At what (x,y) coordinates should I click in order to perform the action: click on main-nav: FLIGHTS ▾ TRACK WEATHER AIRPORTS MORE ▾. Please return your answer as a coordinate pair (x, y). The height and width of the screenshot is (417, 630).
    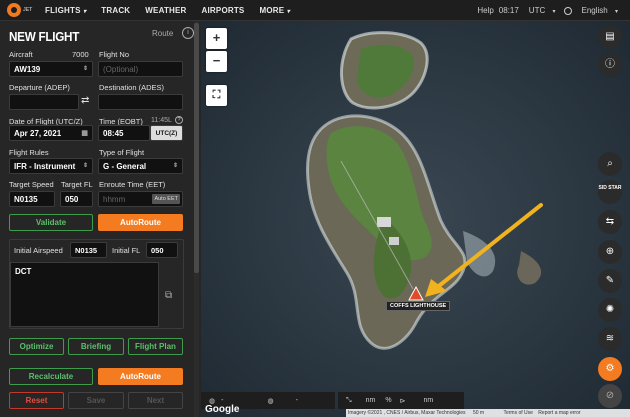
    Looking at the image, I should click on (175, 10).